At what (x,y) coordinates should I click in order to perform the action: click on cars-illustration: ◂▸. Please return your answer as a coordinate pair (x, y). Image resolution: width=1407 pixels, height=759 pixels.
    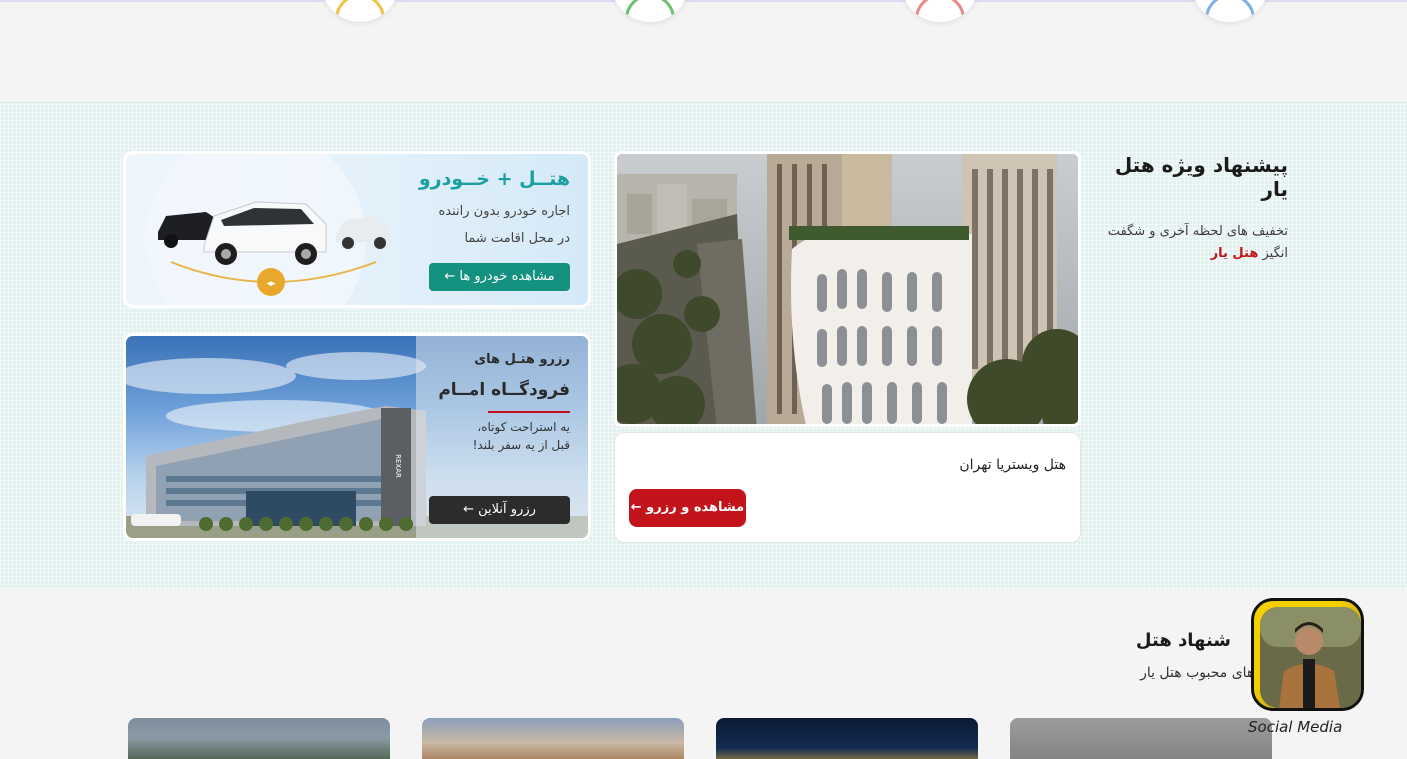
    Looking at the image, I should click on (268, 229).